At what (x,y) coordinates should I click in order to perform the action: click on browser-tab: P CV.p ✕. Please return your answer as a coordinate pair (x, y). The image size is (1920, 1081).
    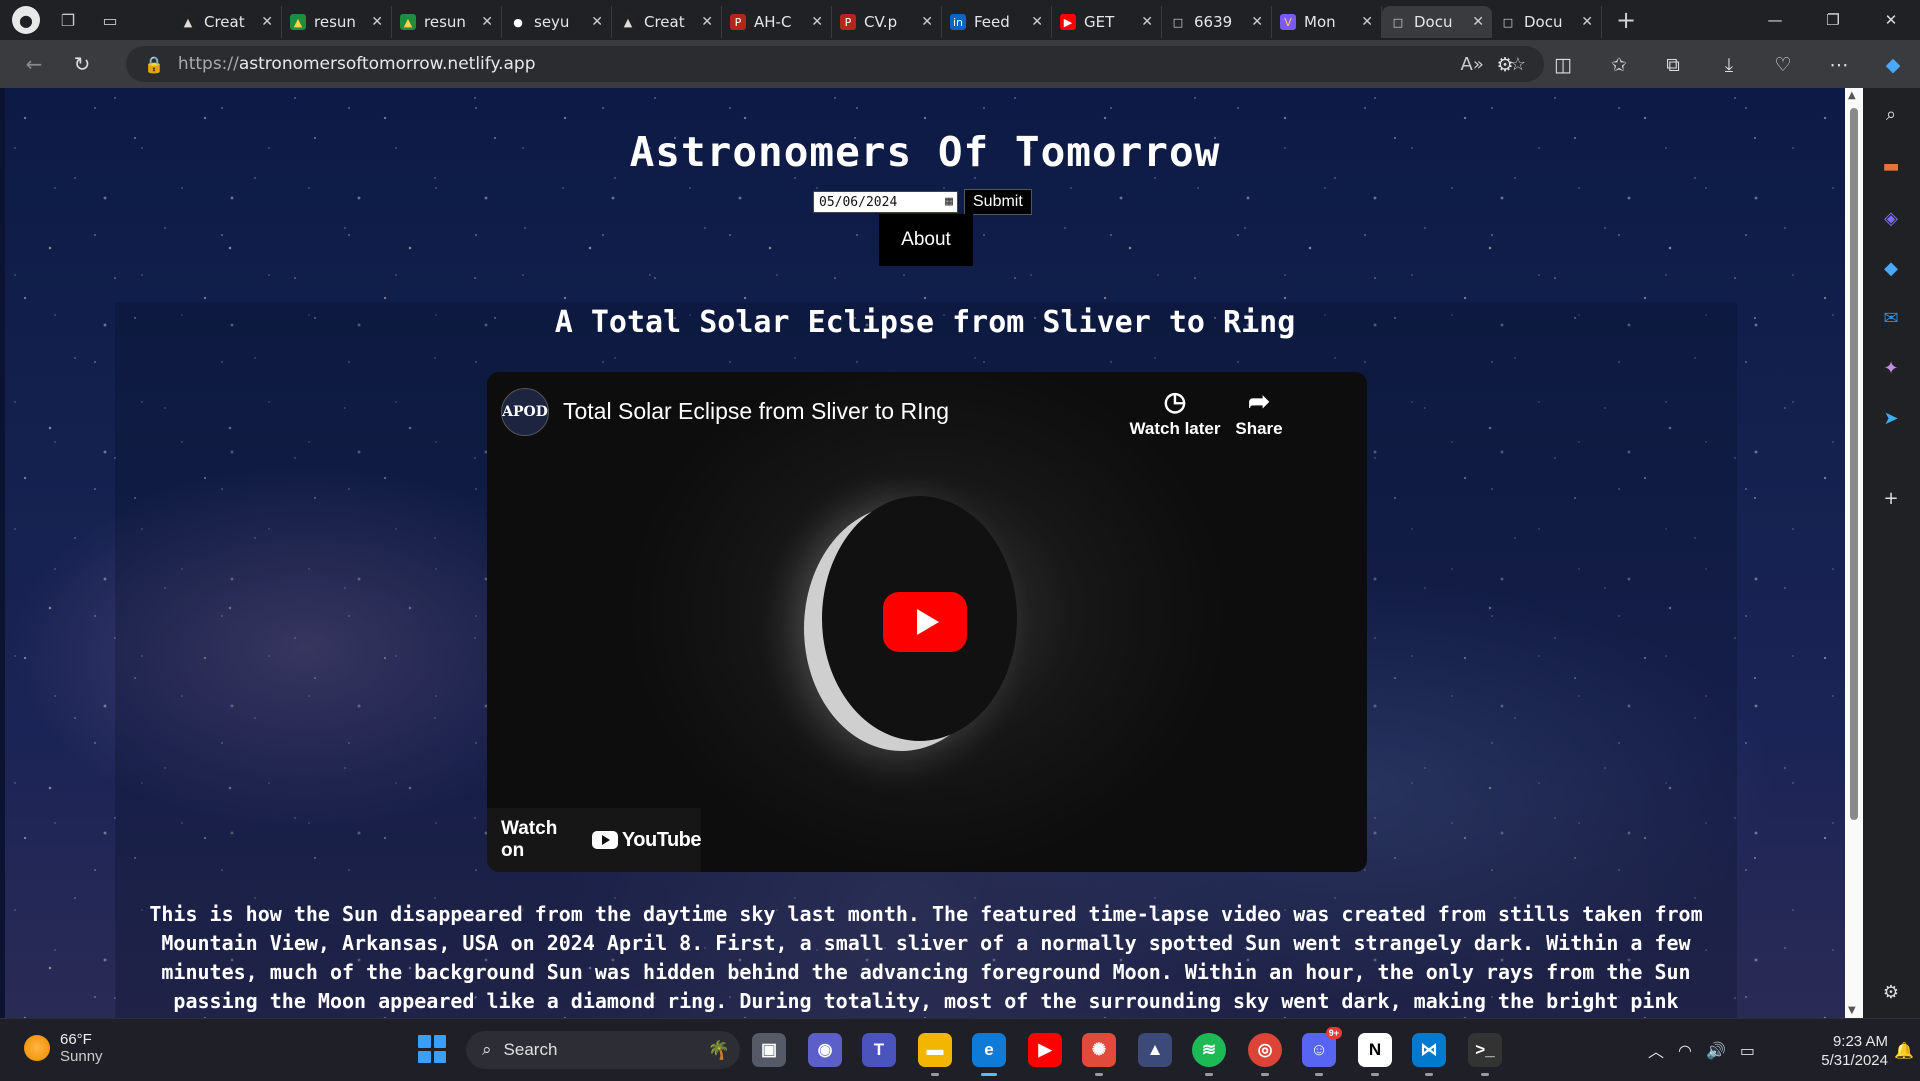
    Looking at the image, I should click on (887, 22).